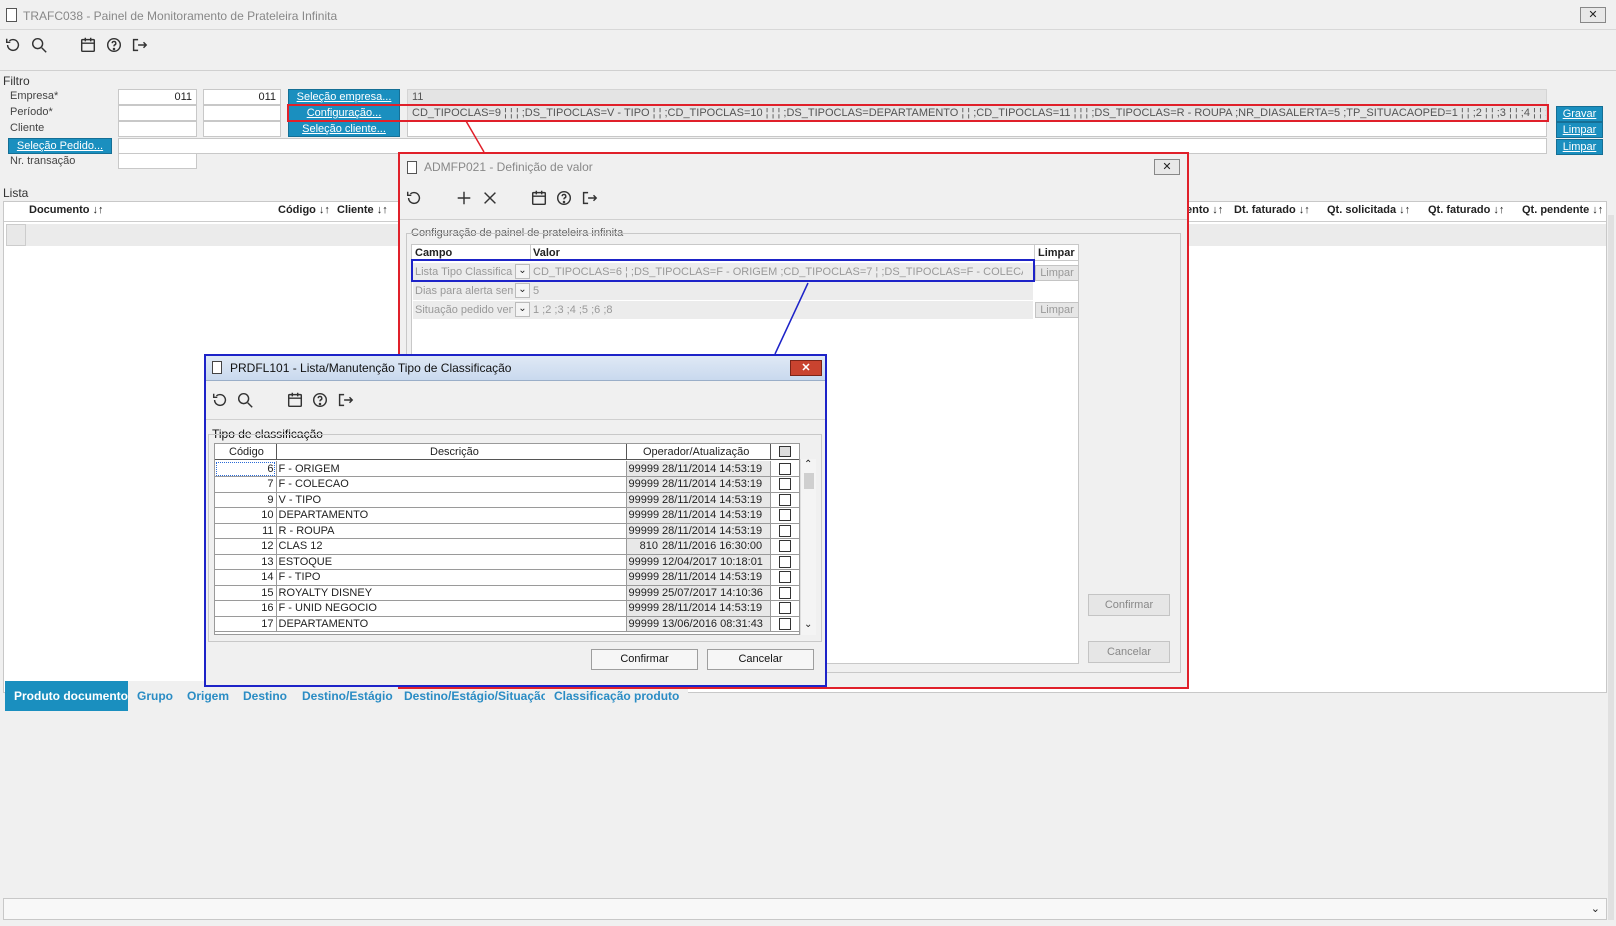  Describe the element at coordinates (507, 484) in the screenshot. I see `prdfl-row: 7F - COLECAO 99999 28/11/2014 14:53:19` at that location.